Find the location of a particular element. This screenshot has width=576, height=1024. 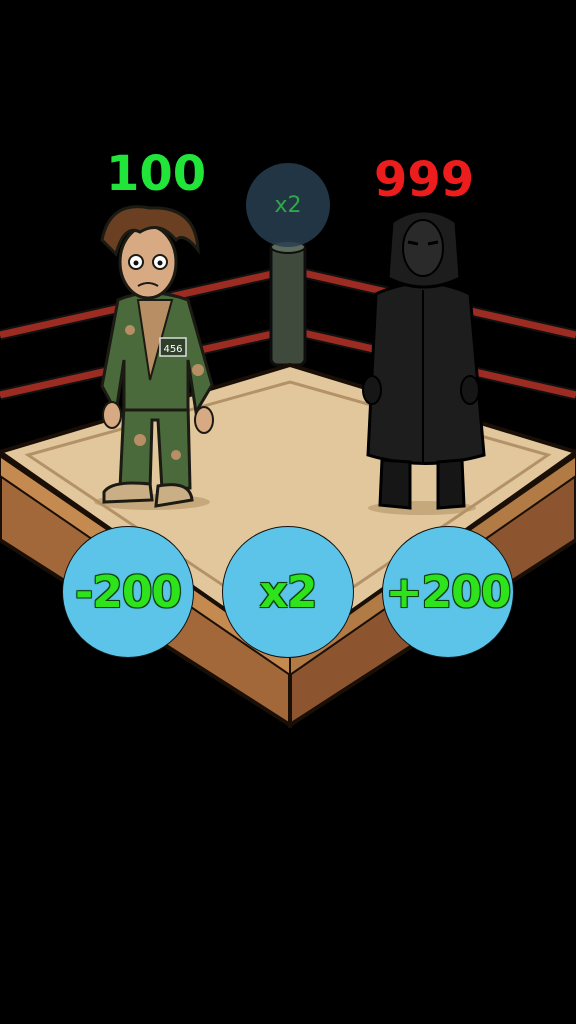

player-number-badge: 456 is located at coordinates (172, 349).